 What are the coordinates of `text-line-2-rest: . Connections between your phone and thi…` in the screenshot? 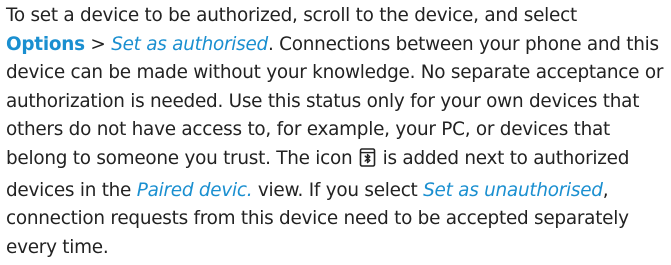 It's located at (463, 44).